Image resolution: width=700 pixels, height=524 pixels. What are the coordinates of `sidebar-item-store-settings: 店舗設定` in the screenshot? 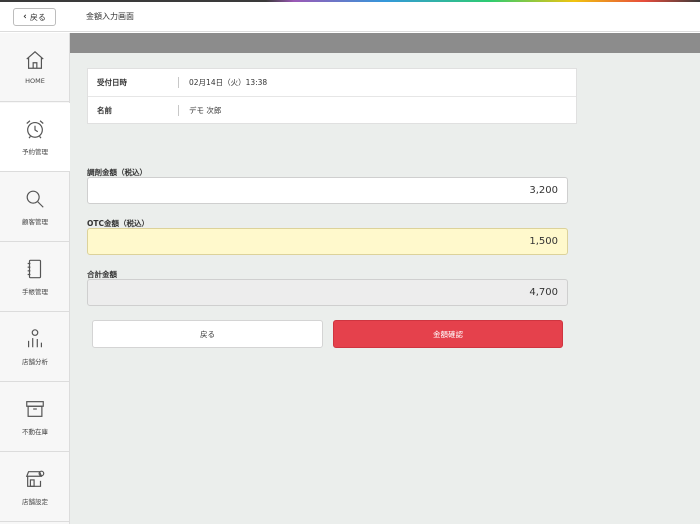 It's located at (35, 487).